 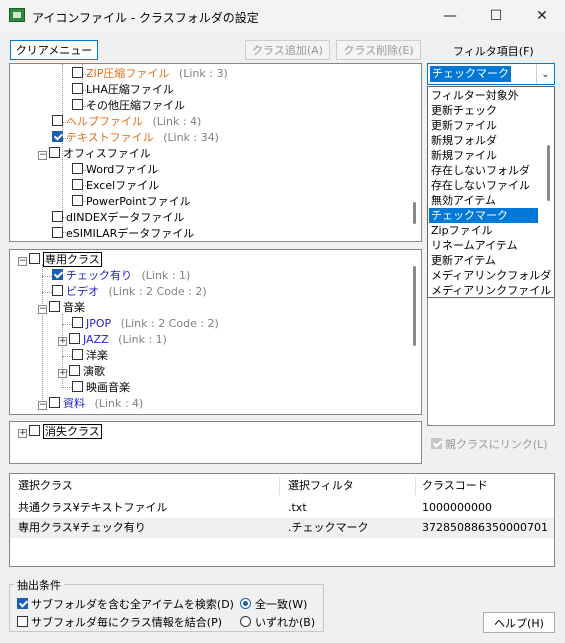 I want to click on tree-item-zip: ZIP圧縮ファイル (Link : 3), so click(x=150, y=74).